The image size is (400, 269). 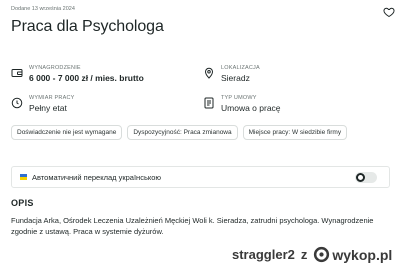 What do you see at coordinates (48, 108) in the screenshot?
I see `work-time-value: Pełny etat` at bounding box center [48, 108].